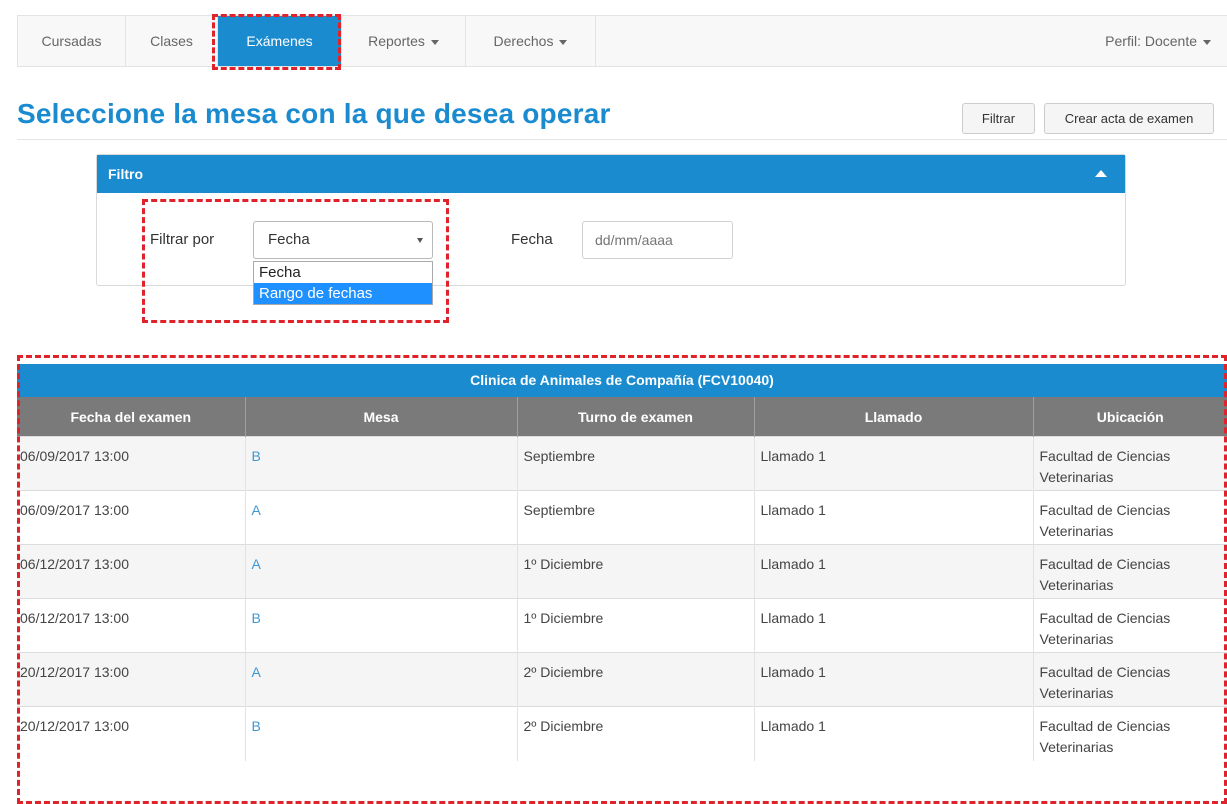  Describe the element at coordinates (125, 174) in the screenshot. I see `filter-panel-title: Filtro` at that location.